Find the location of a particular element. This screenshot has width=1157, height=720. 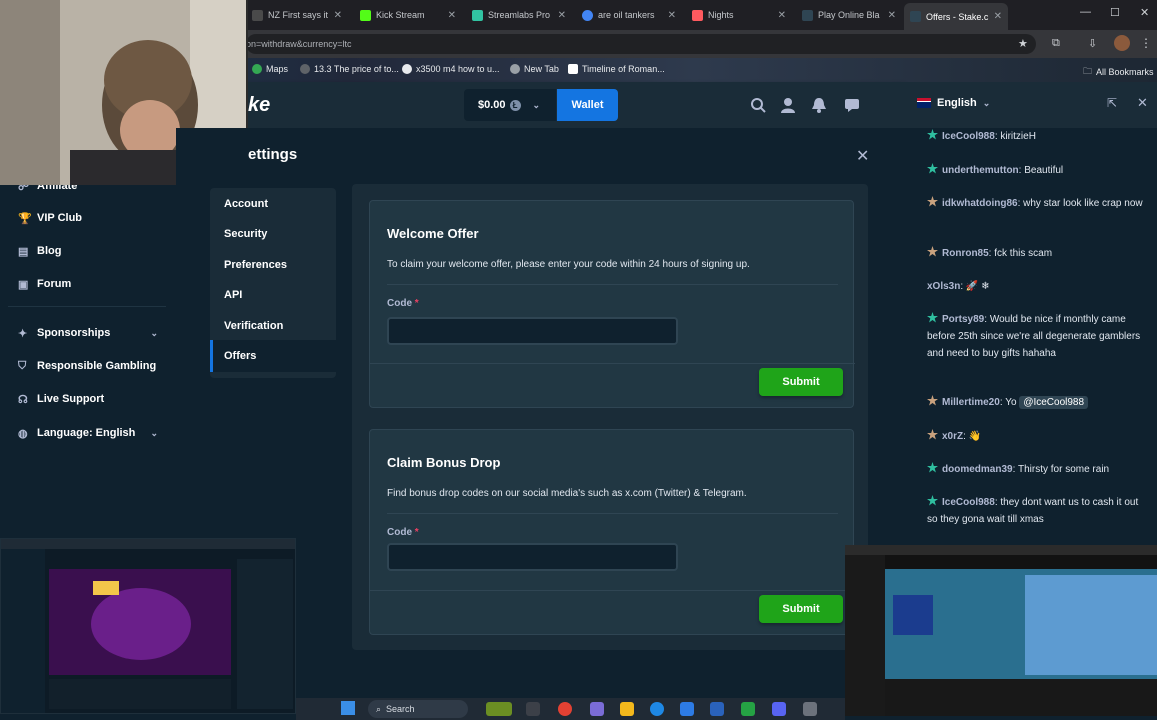

tab-favicon-icon is located at coordinates (697, 15).